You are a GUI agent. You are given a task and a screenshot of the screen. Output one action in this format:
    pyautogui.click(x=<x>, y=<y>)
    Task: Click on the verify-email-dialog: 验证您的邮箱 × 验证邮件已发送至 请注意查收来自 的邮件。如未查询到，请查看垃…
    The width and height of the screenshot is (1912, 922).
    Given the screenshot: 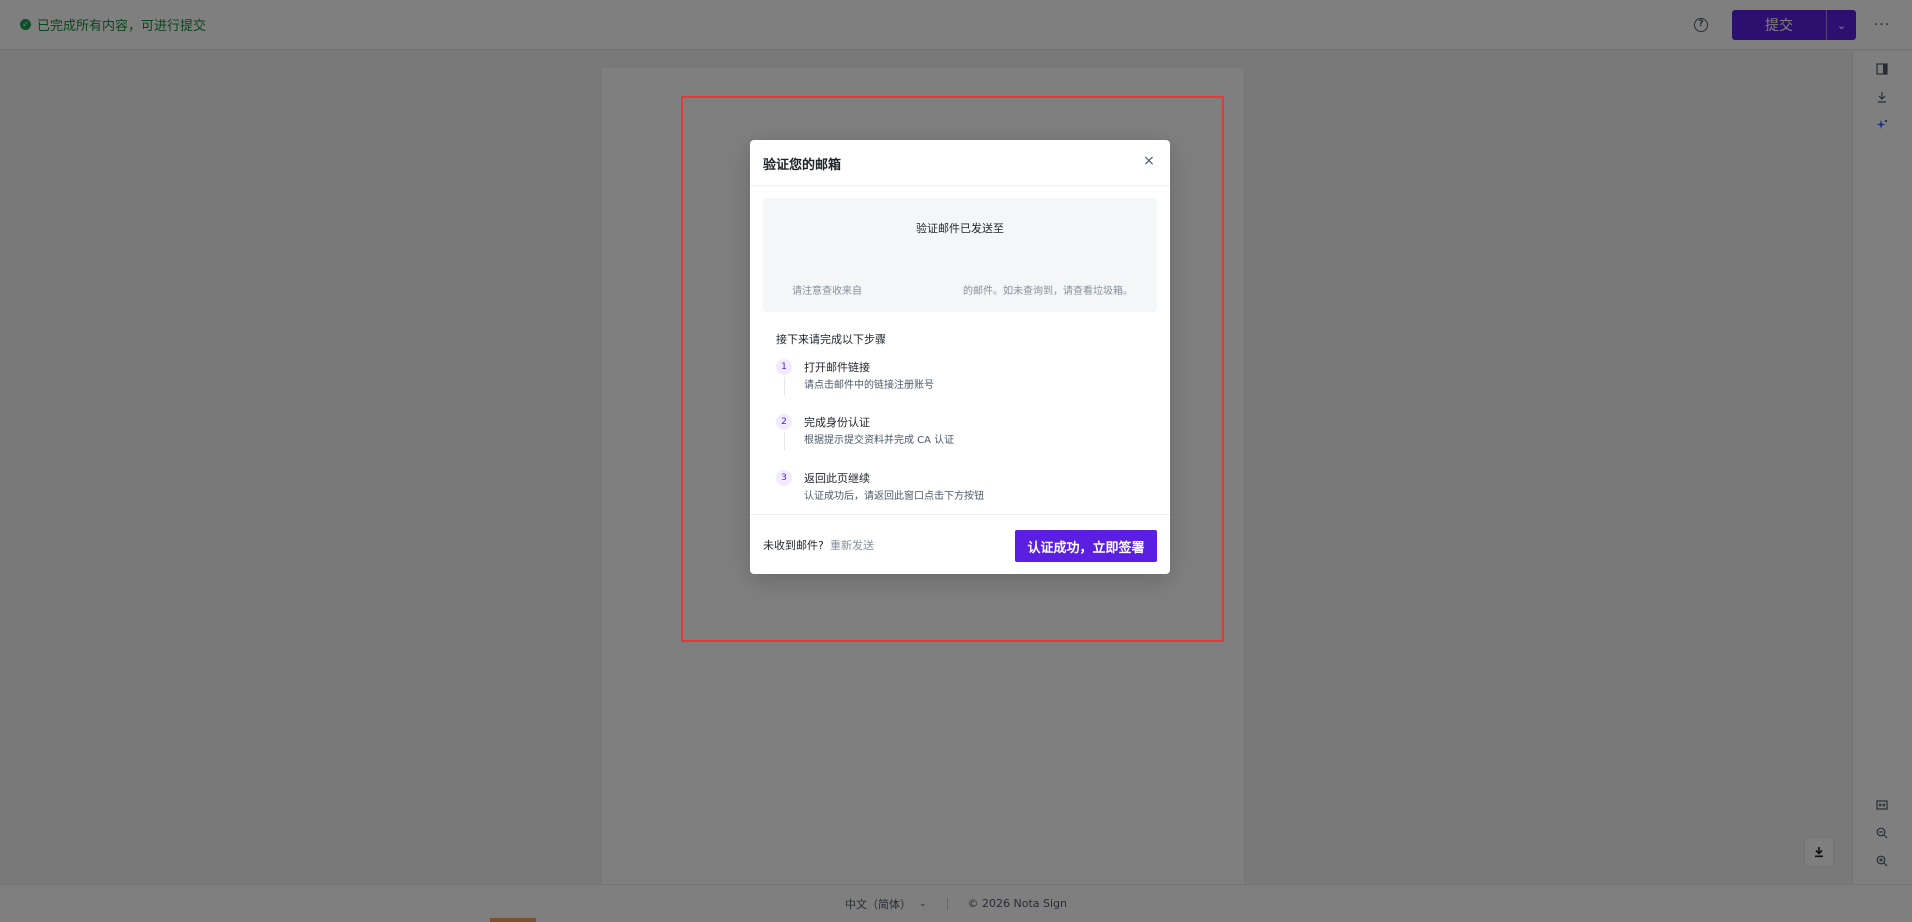 What is the action you would take?
    pyautogui.click(x=960, y=357)
    